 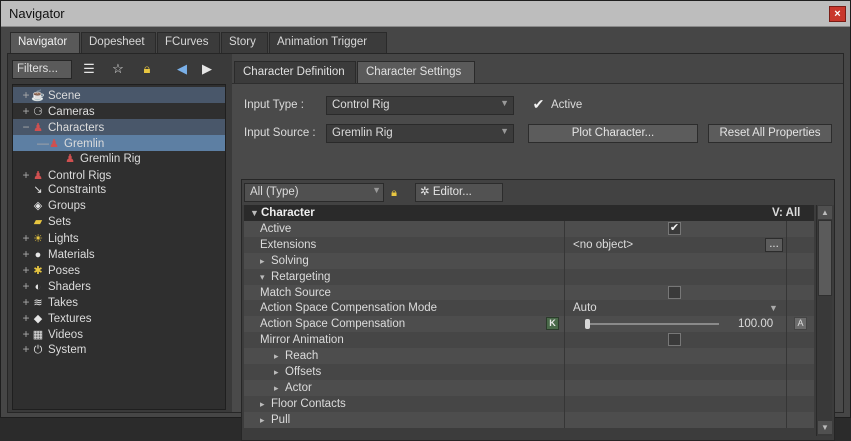 What do you see at coordinates (529, 276) in the screenshot?
I see `property-row-retargeting: ▾ Retargeting` at bounding box center [529, 276].